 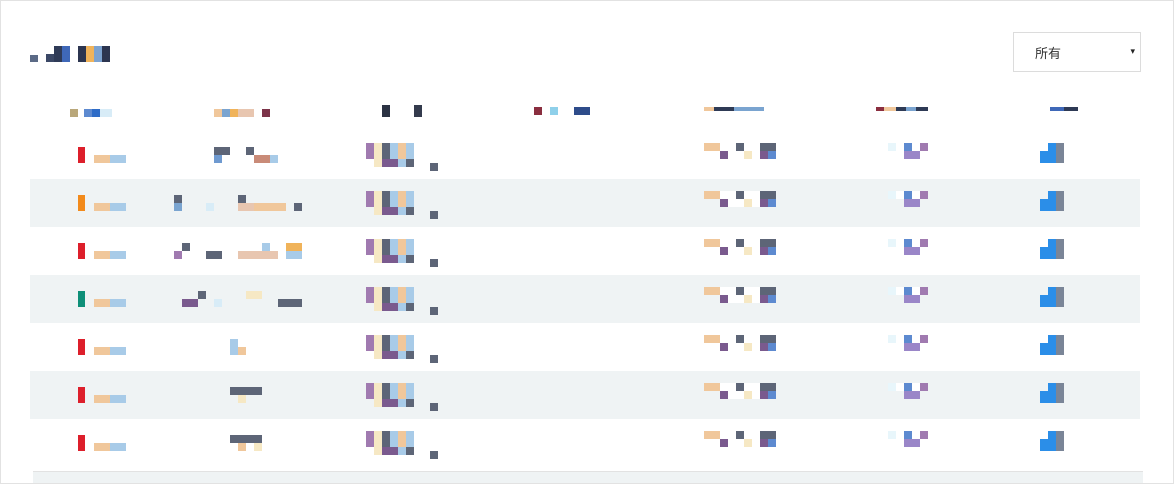 What do you see at coordinates (1077, 52) in the screenshot?
I see `filter-select: 所有 ▾` at bounding box center [1077, 52].